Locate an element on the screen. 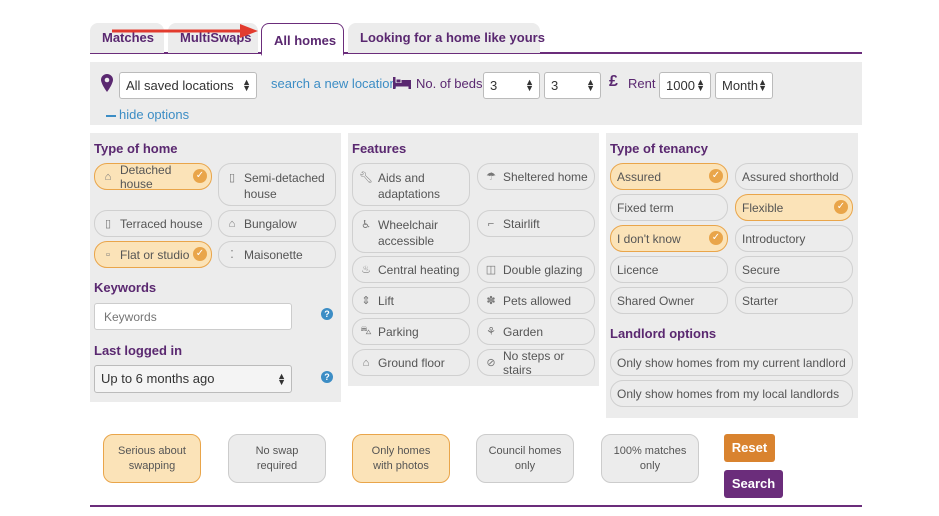  landlord-local-label: Only show homes from my local landlords is located at coordinates (728, 393).